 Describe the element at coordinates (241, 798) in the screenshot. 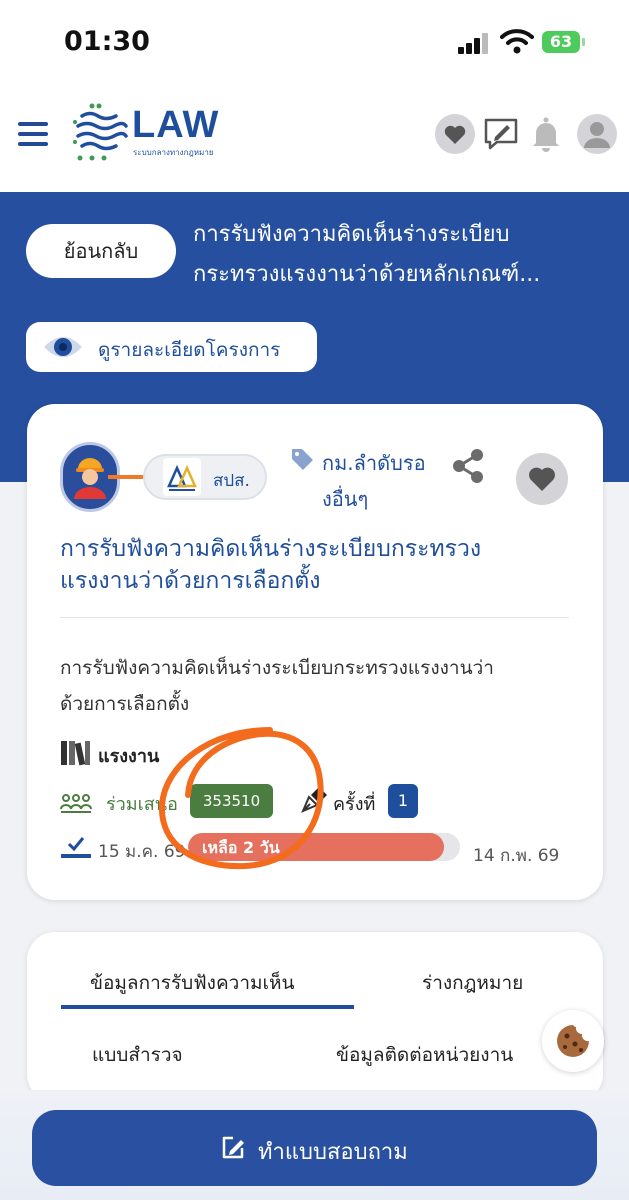

I see `hand-drawn-circle-annotation` at that location.